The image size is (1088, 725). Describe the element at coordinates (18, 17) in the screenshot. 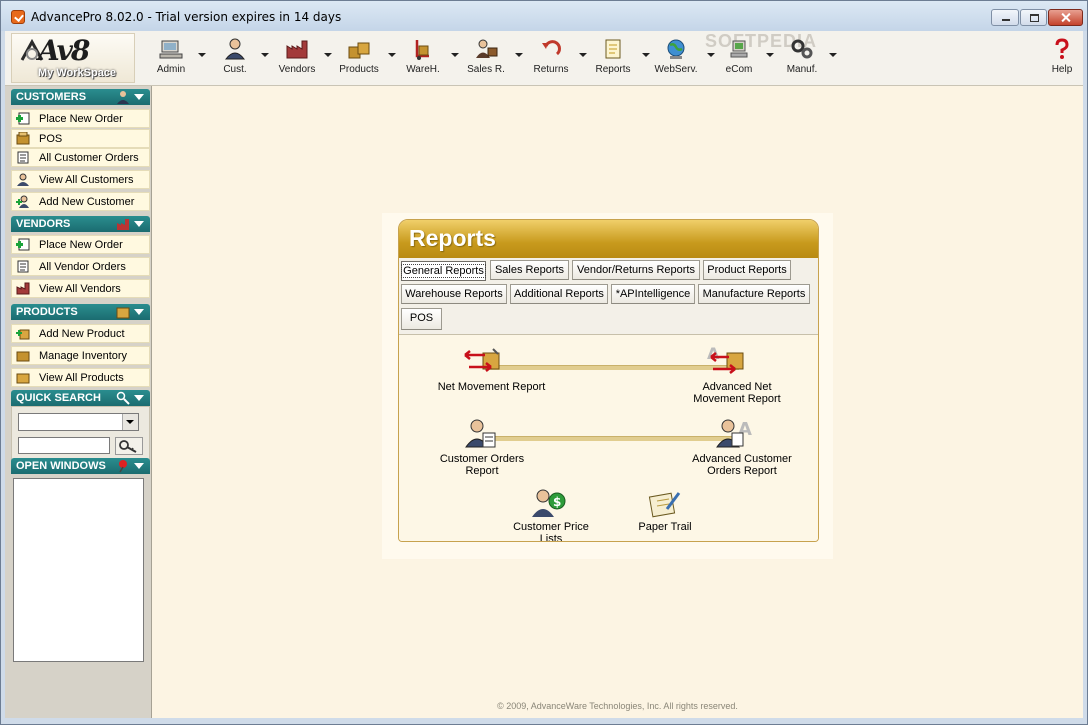

I see `app-icon` at that location.